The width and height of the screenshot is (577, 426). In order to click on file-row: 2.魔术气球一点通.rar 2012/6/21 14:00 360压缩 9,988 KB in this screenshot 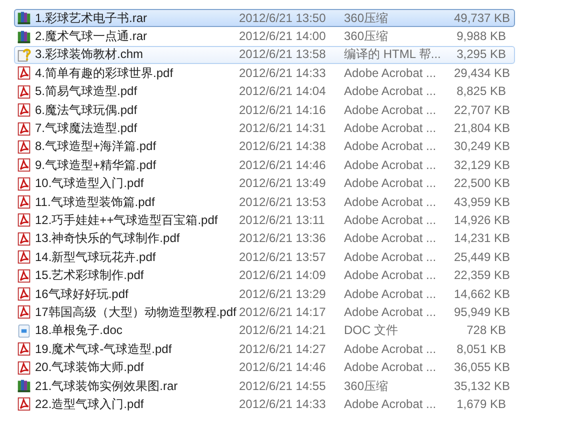, I will do `click(264, 36)`.